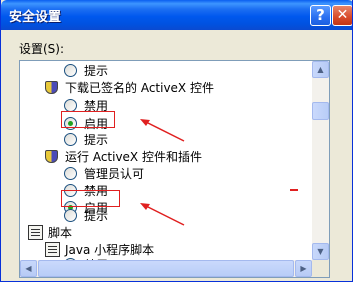 Image resolution: width=353 pixels, height=282 pixels. What do you see at coordinates (294, 190) in the screenshot?
I see `annotation-mark` at bounding box center [294, 190].